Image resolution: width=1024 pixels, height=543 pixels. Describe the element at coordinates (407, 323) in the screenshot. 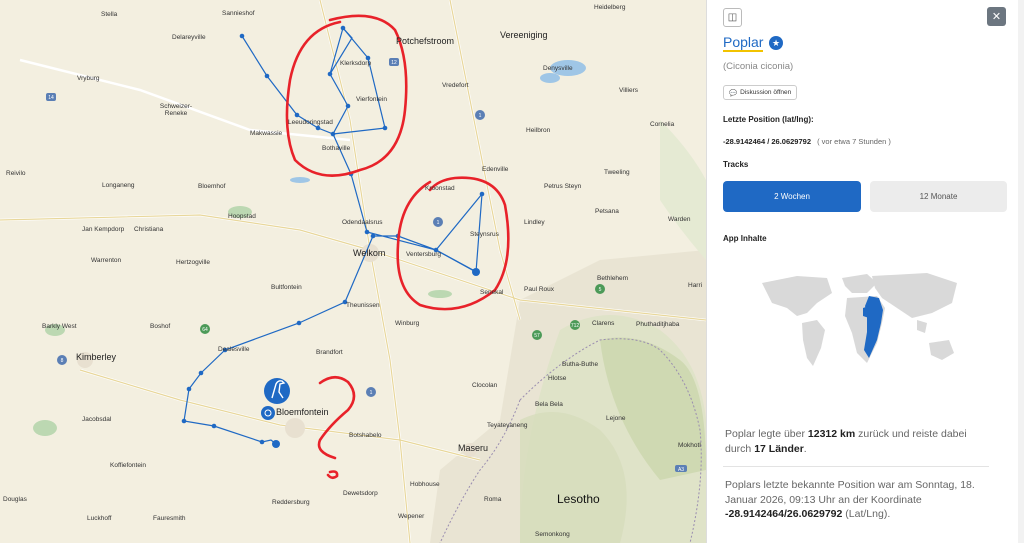

I see `map-label: Winburg` at that location.